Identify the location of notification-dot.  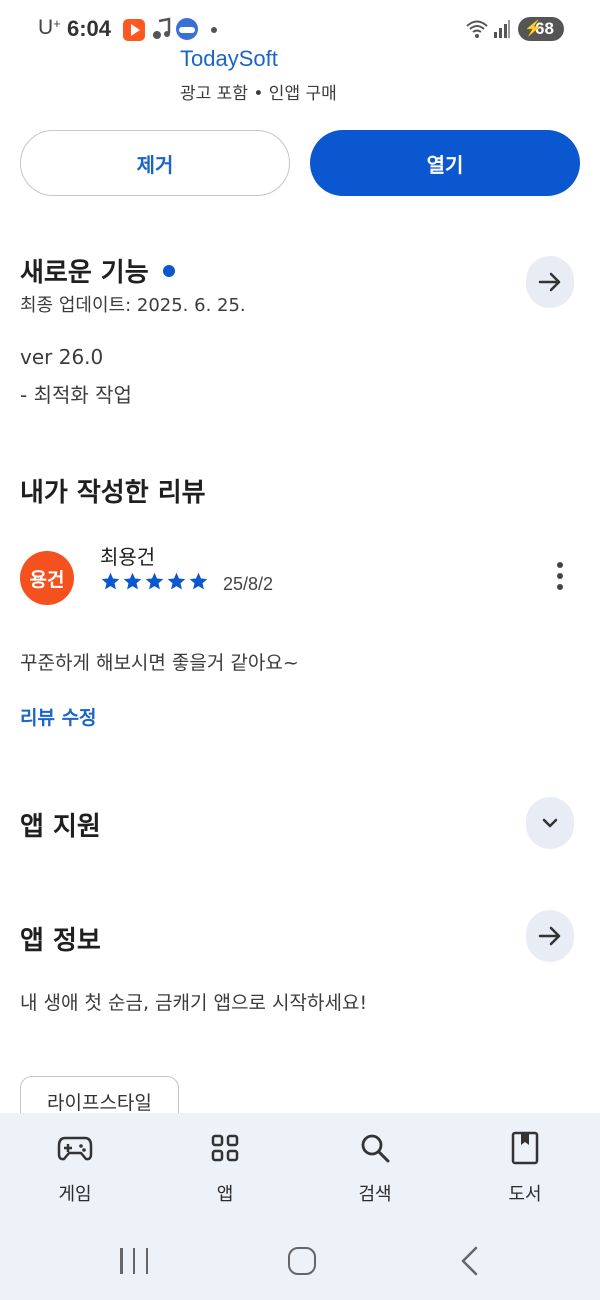
(214, 30).